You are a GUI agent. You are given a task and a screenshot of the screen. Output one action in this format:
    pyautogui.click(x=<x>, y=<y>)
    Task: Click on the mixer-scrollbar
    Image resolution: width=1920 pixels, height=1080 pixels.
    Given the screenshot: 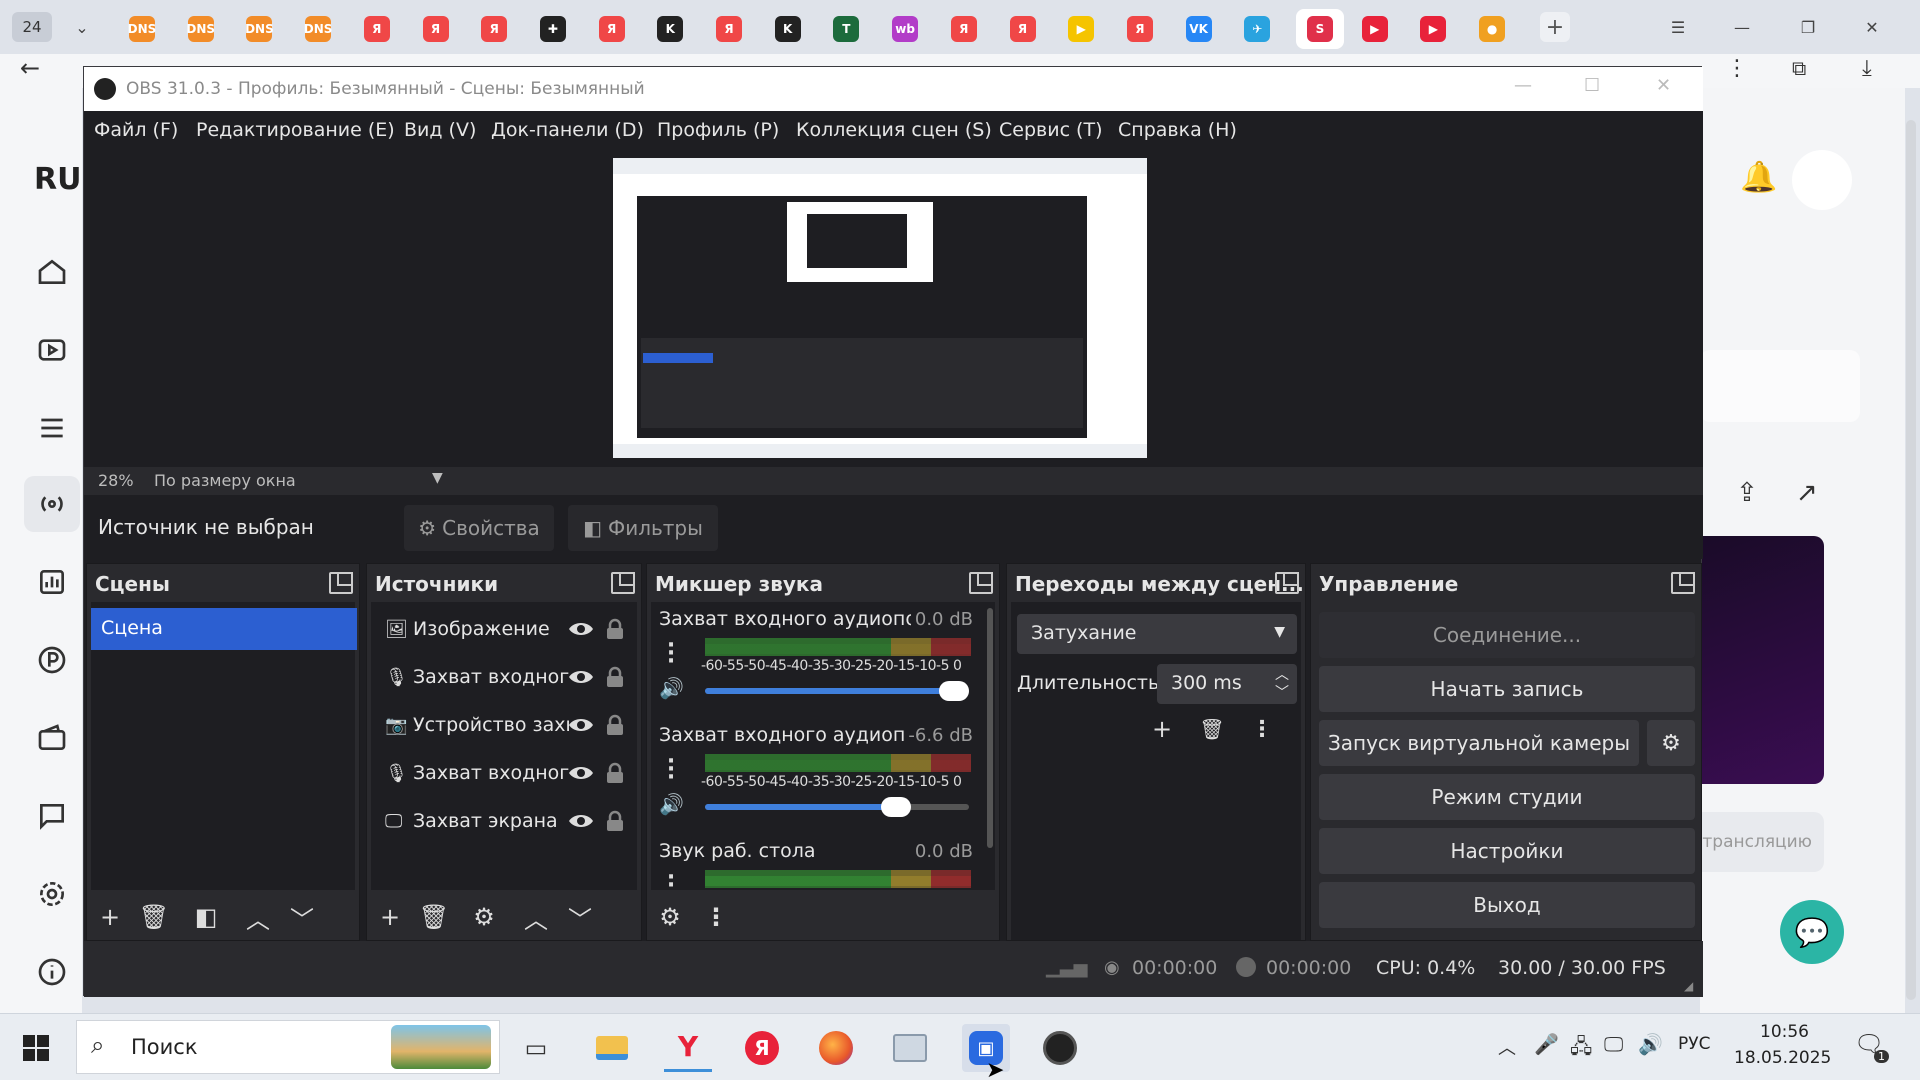 What is the action you would take?
    pyautogui.click(x=990, y=728)
    